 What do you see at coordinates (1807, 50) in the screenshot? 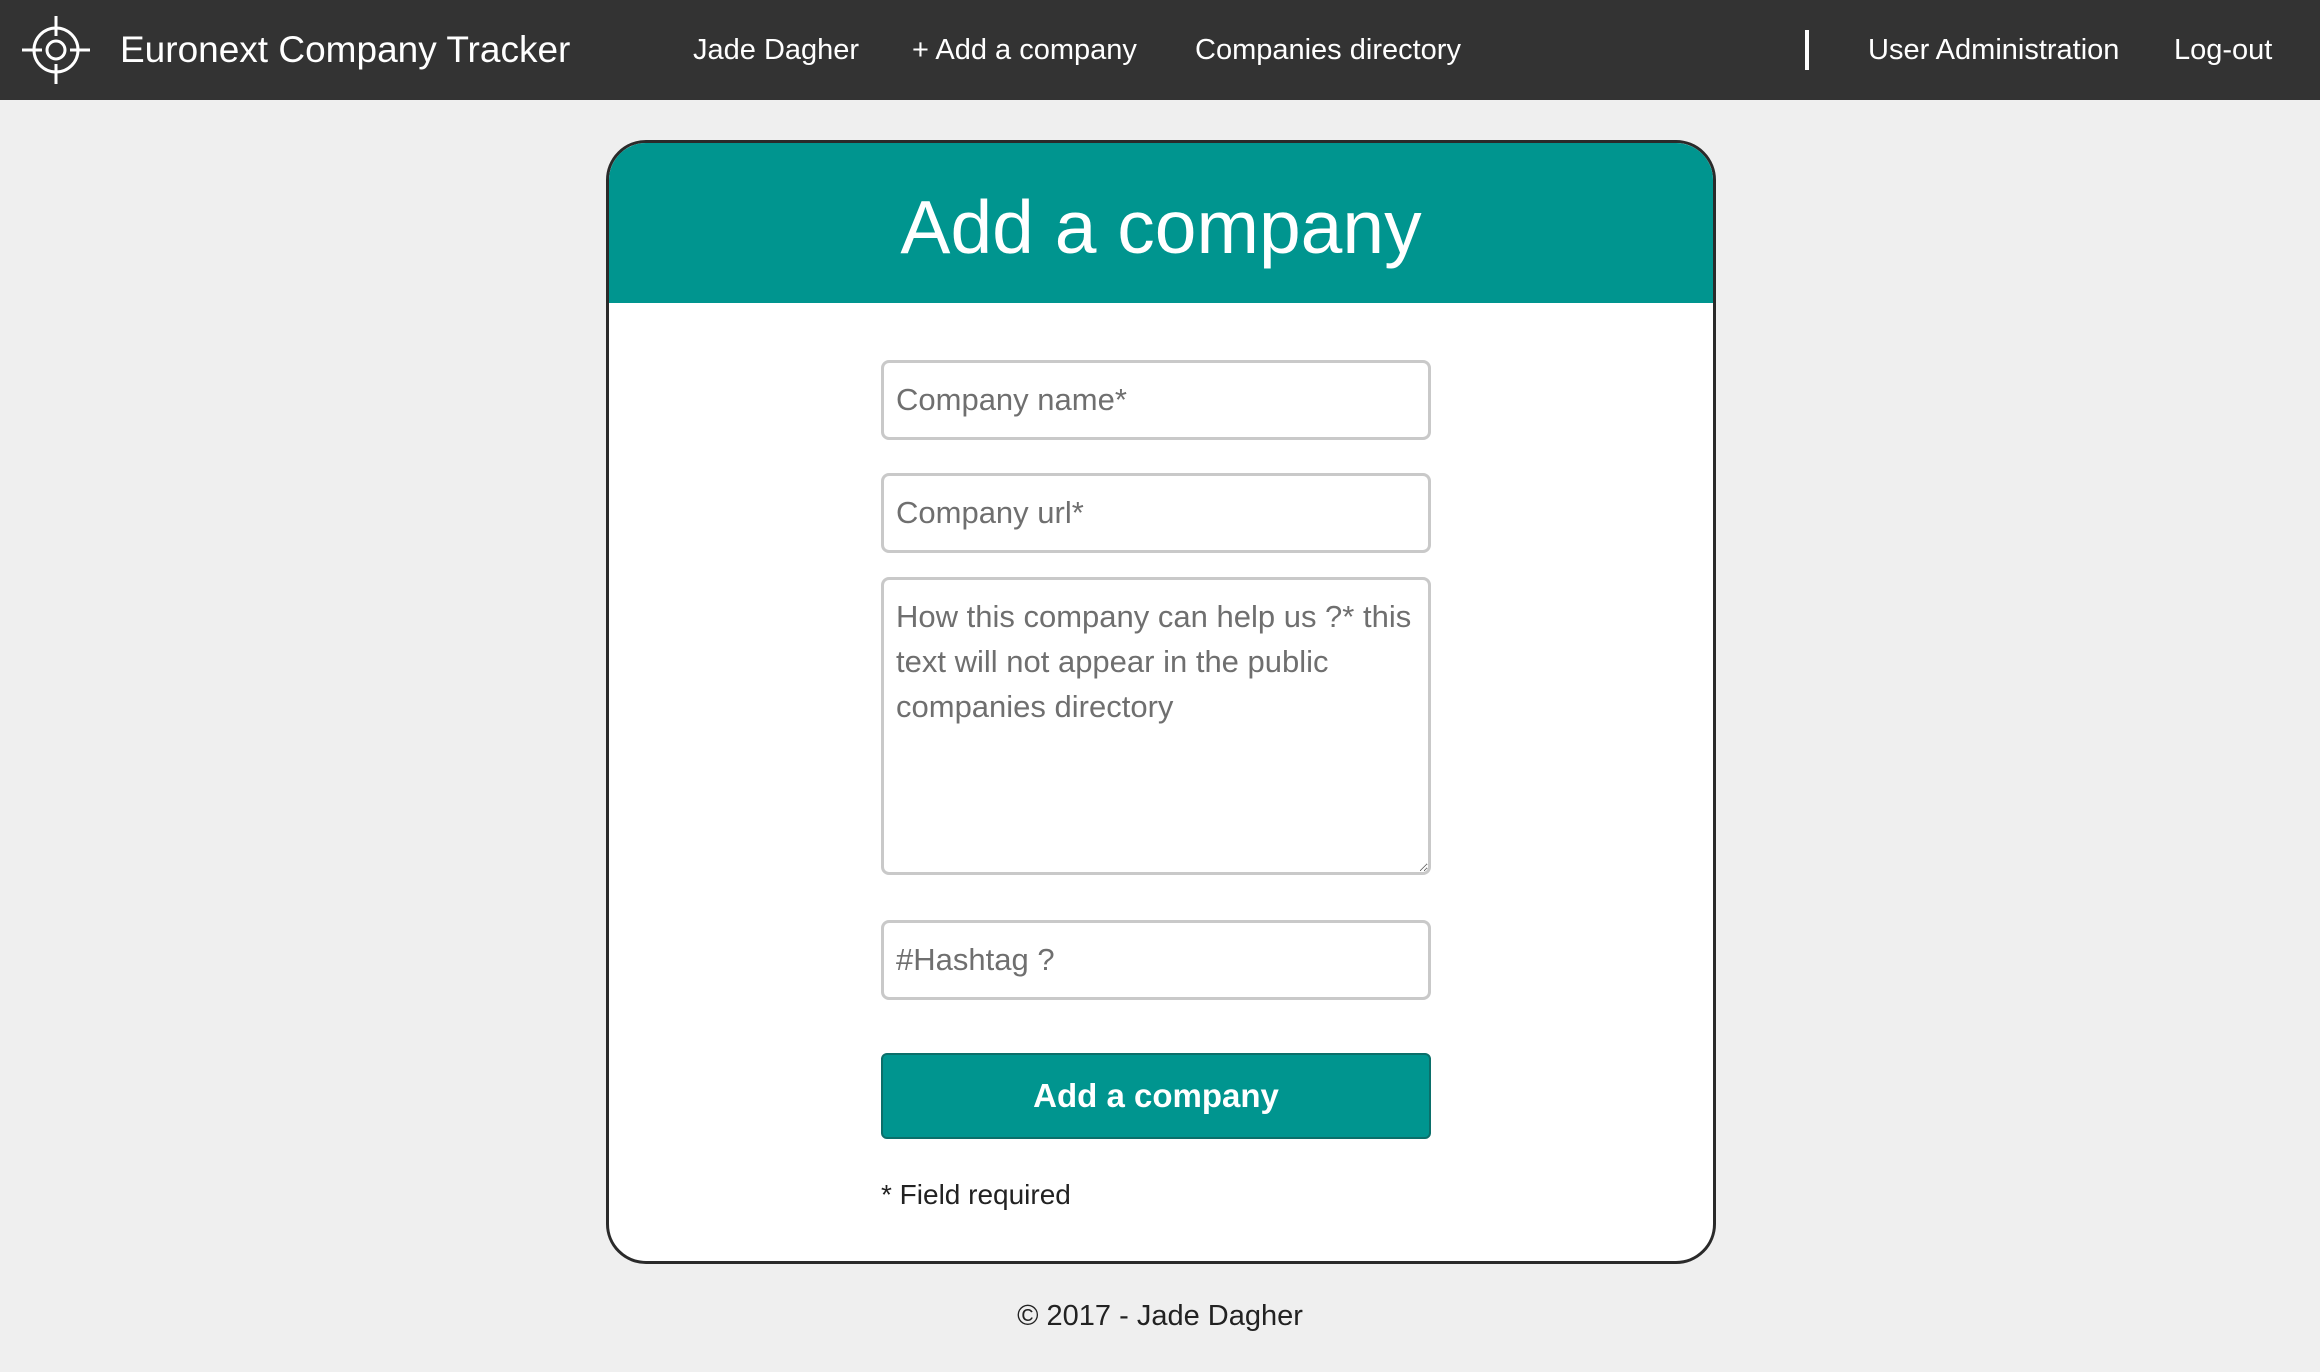
I see `nav-divider` at bounding box center [1807, 50].